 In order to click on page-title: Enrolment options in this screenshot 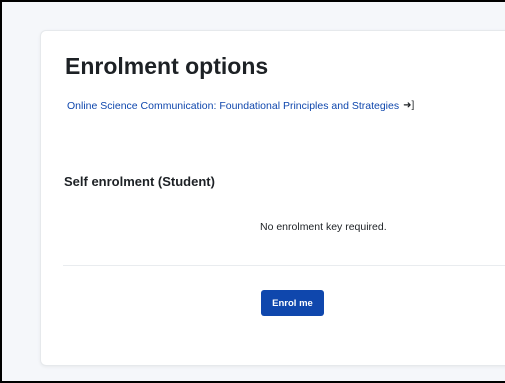, I will do `click(167, 66)`.